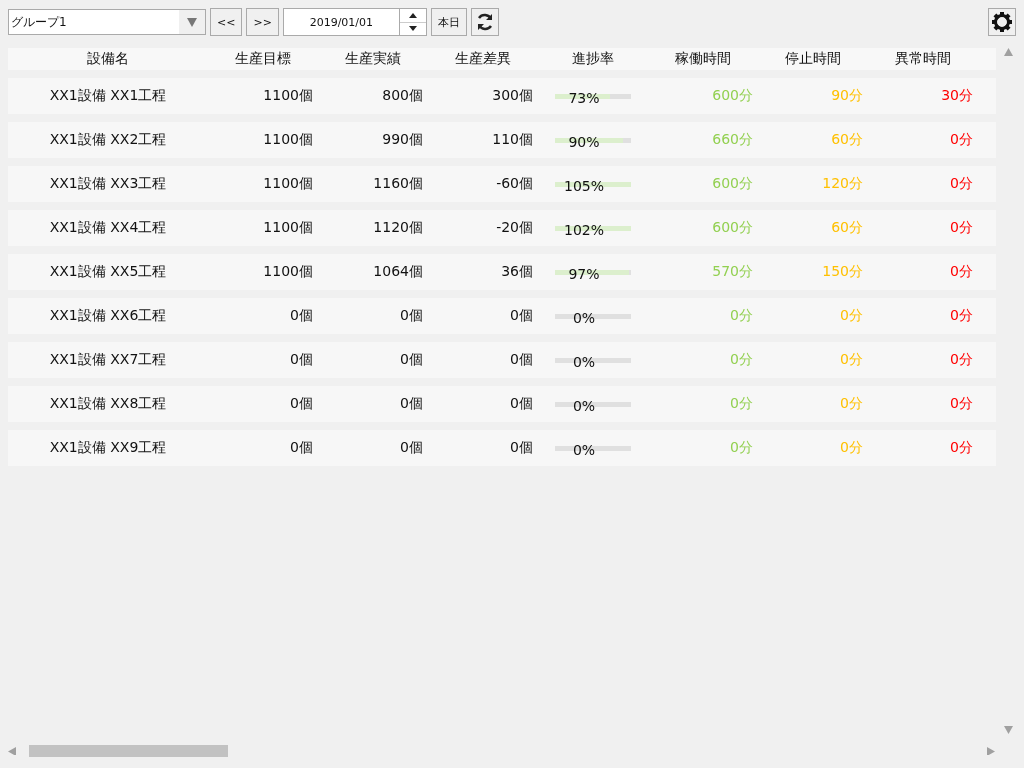  What do you see at coordinates (262, 22) in the screenshot?
I see `next-button: >>` at bounding box center [262, 22].